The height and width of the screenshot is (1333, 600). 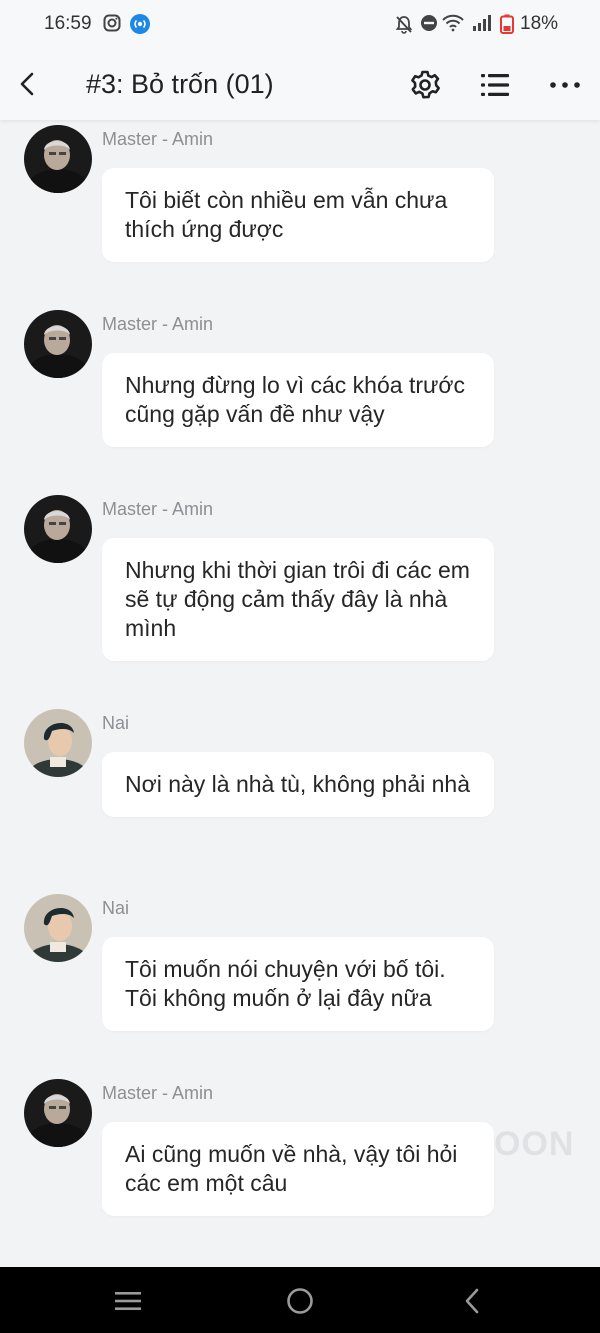 What do you see at coordinates (507, 24) in the screenshot?
I see `battery-icon` at bounding box center [507, 24].